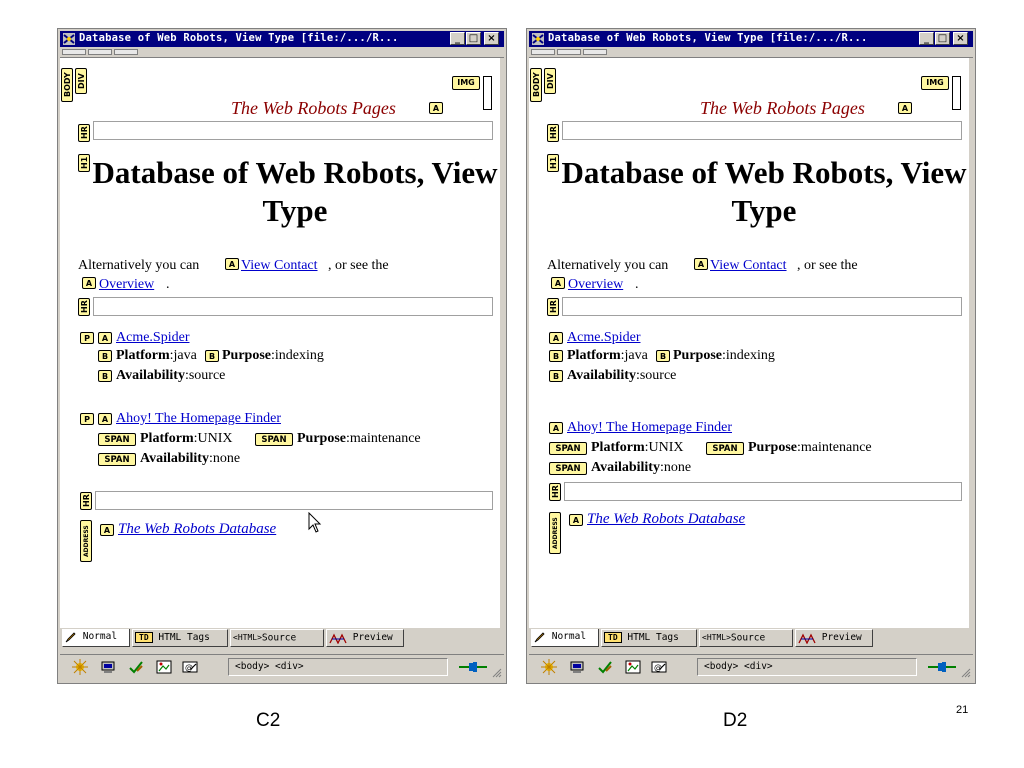 This screenshot has height=768, width=1024. What do you see at coordinates (126, 285) in the screenshot?
I see `overview-link: Overview` at bounding box center [126, 285].